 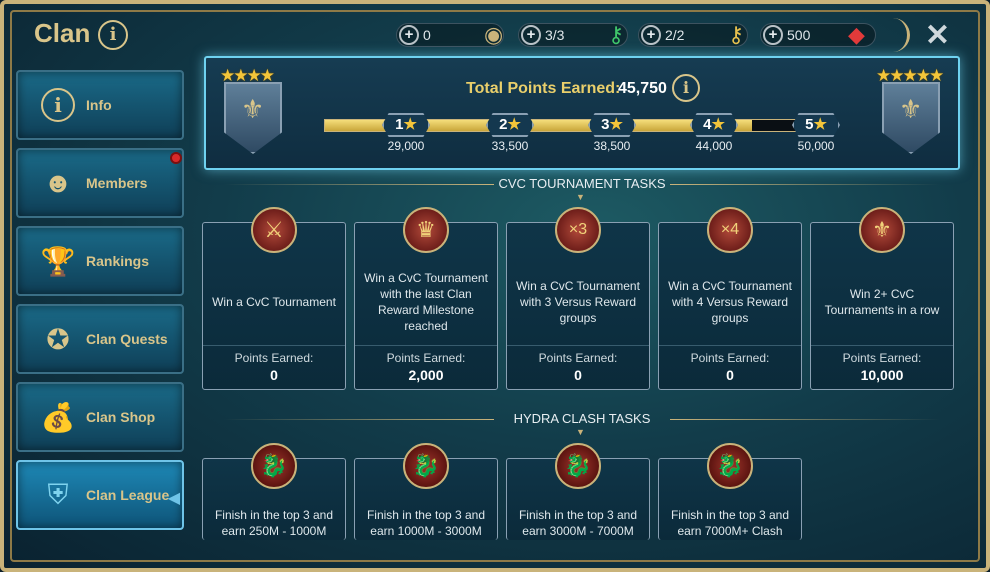 I want to click on task-description: Win 2+ CvC Tournaments in a row, so click(x=882, y=302).